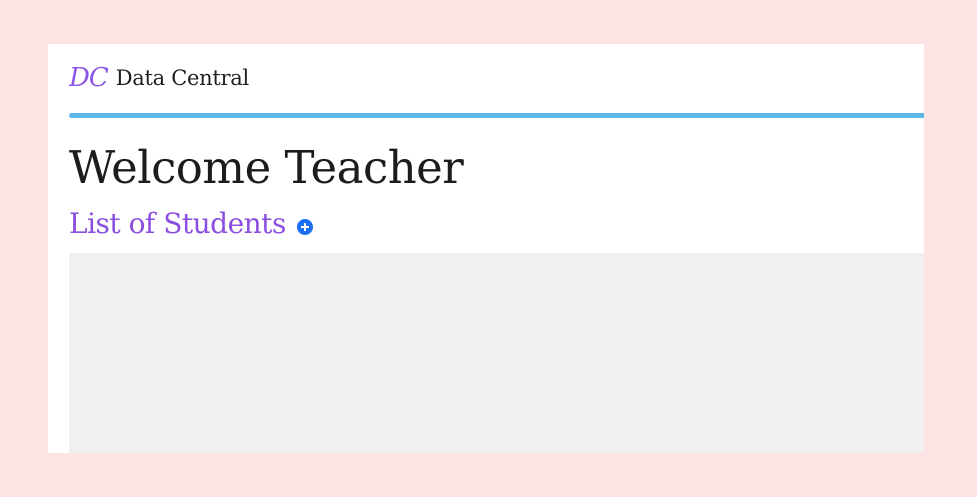 The image size is (977, 497). Describe the element at coordinates (496, 78) in the screenshot. I see `navbar: DC Data Central` at that location.